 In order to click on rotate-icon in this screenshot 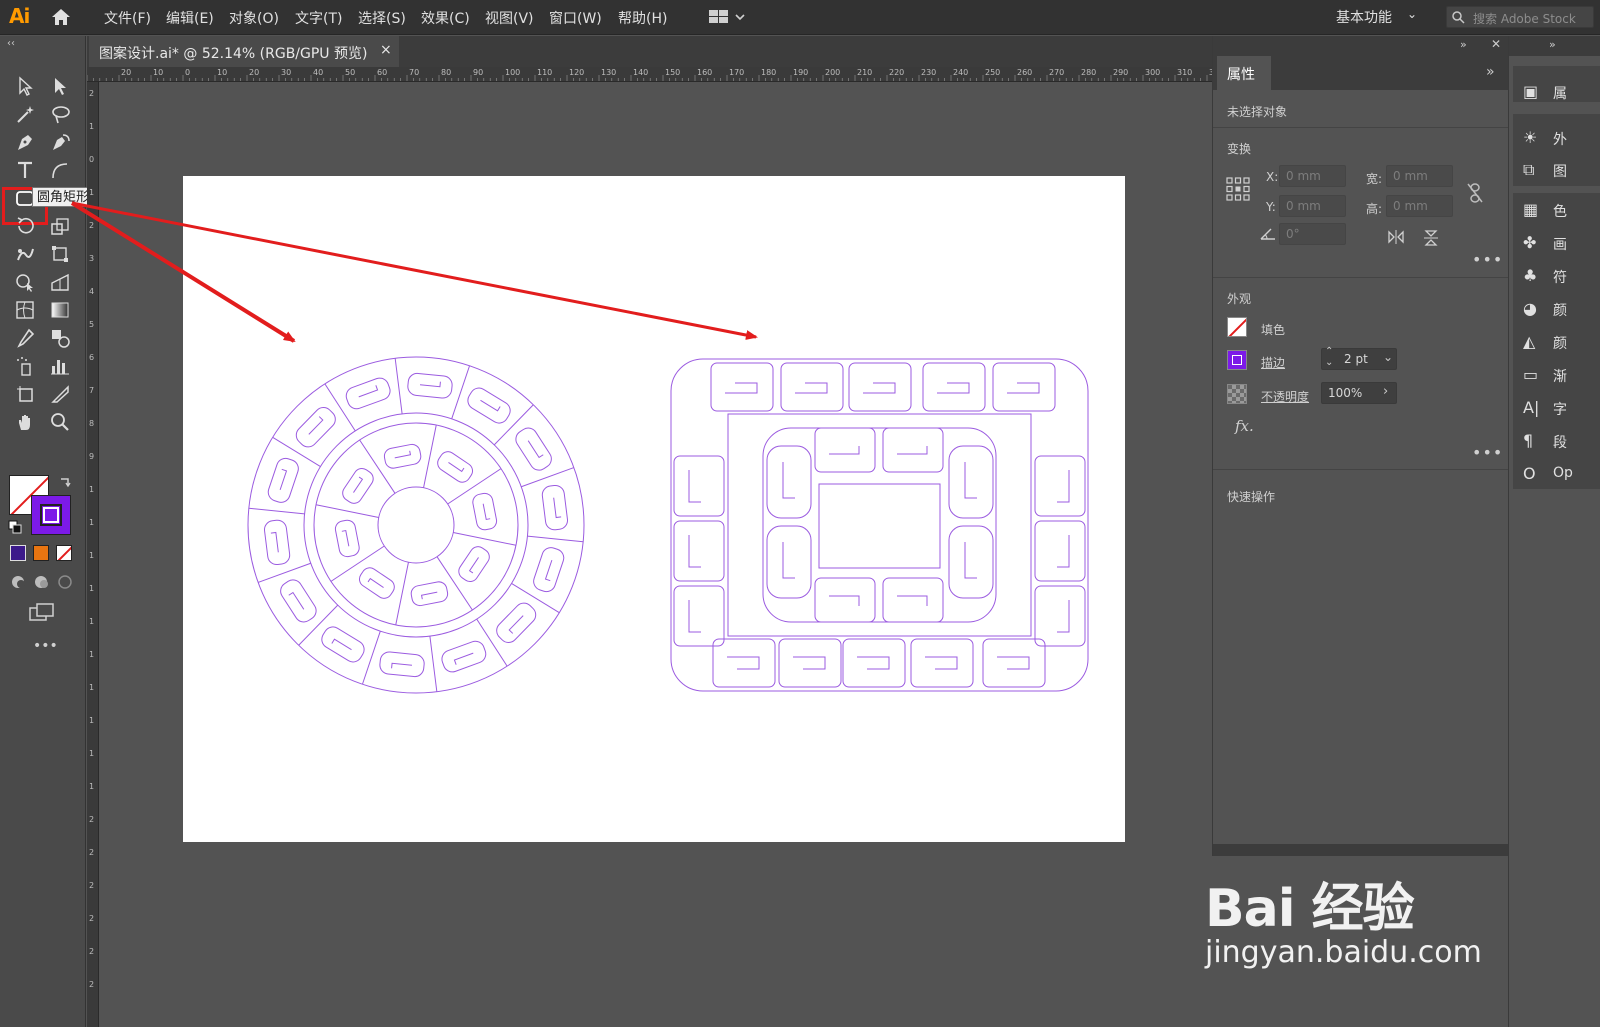, I will do `click(25, 226)`.